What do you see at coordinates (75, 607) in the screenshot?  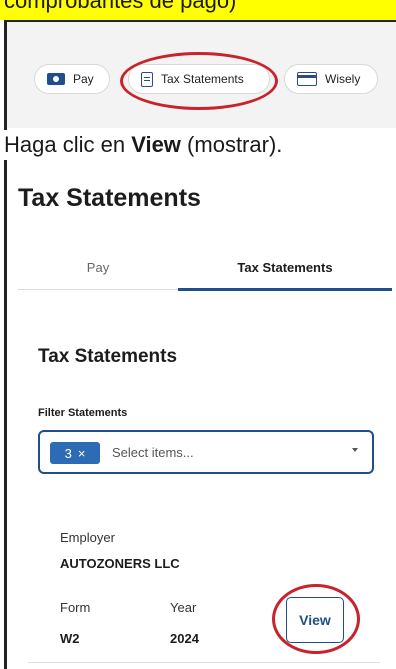 I see `form-label: Form` at bounding box center [75, 607].